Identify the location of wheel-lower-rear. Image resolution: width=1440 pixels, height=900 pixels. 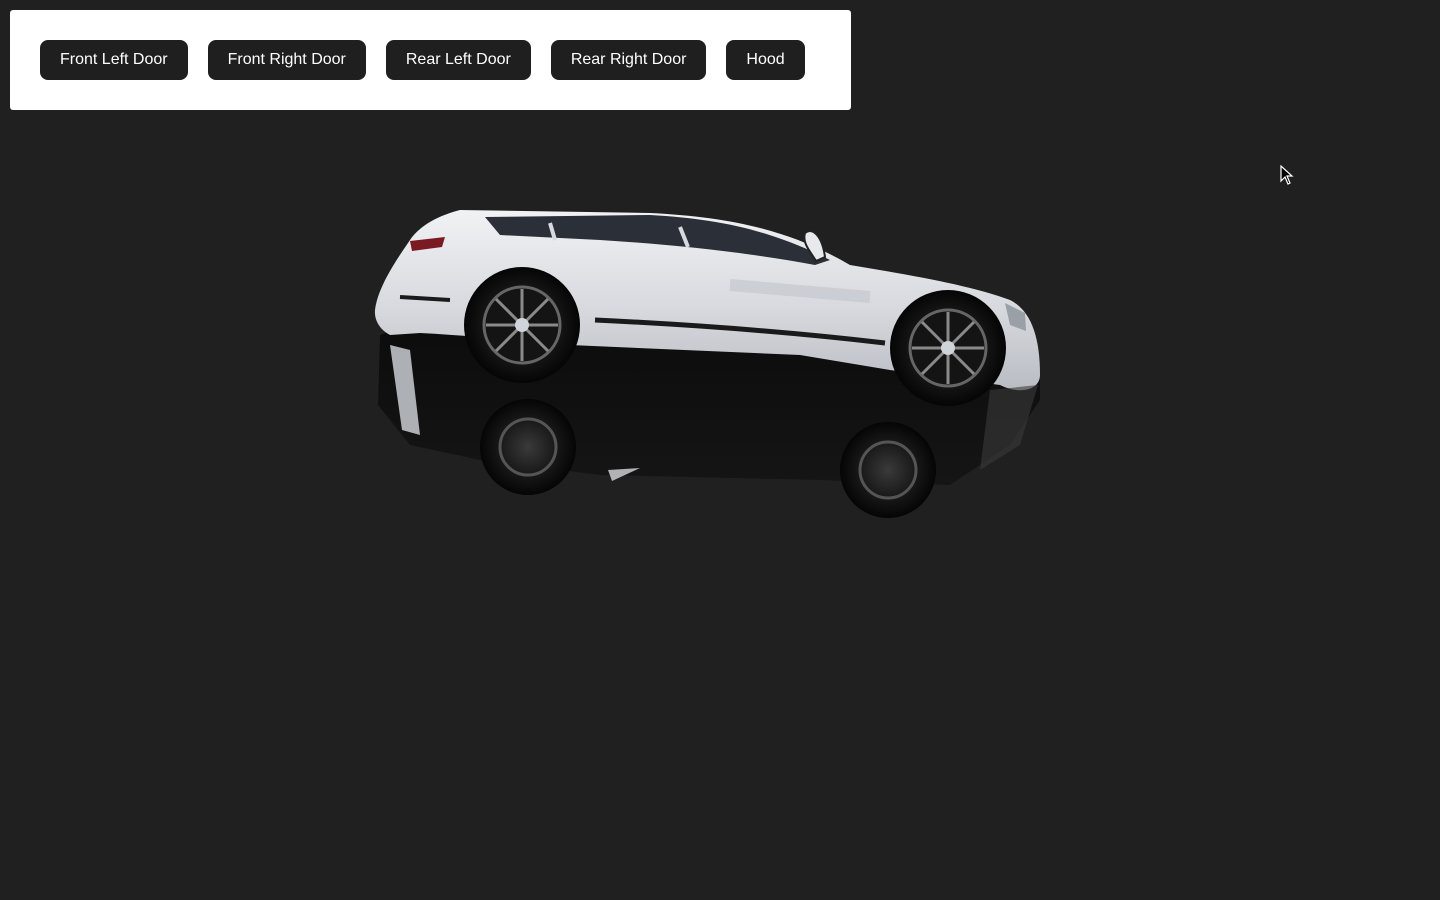
(528, 447).